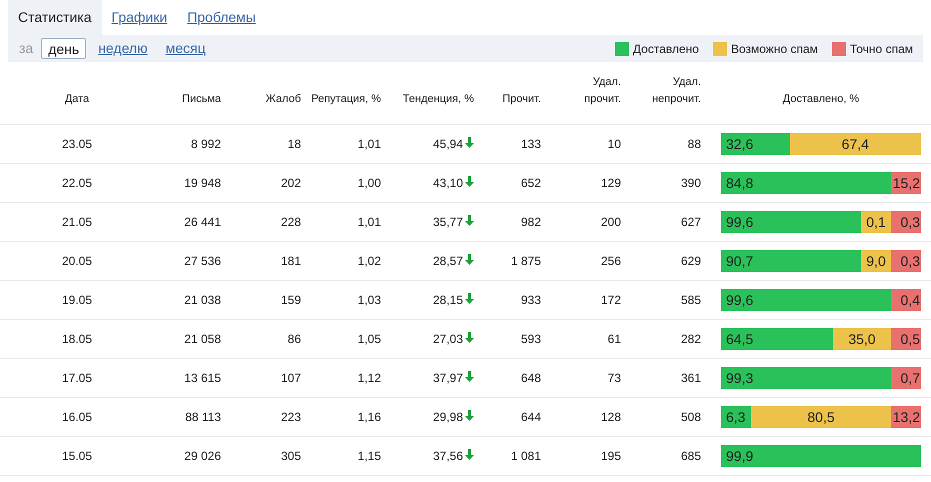 This screenshot has height=482, width=931. Describe the element at coordinates (690, 339) in the screenshot. I see `table-cell-text: 282` at that location.